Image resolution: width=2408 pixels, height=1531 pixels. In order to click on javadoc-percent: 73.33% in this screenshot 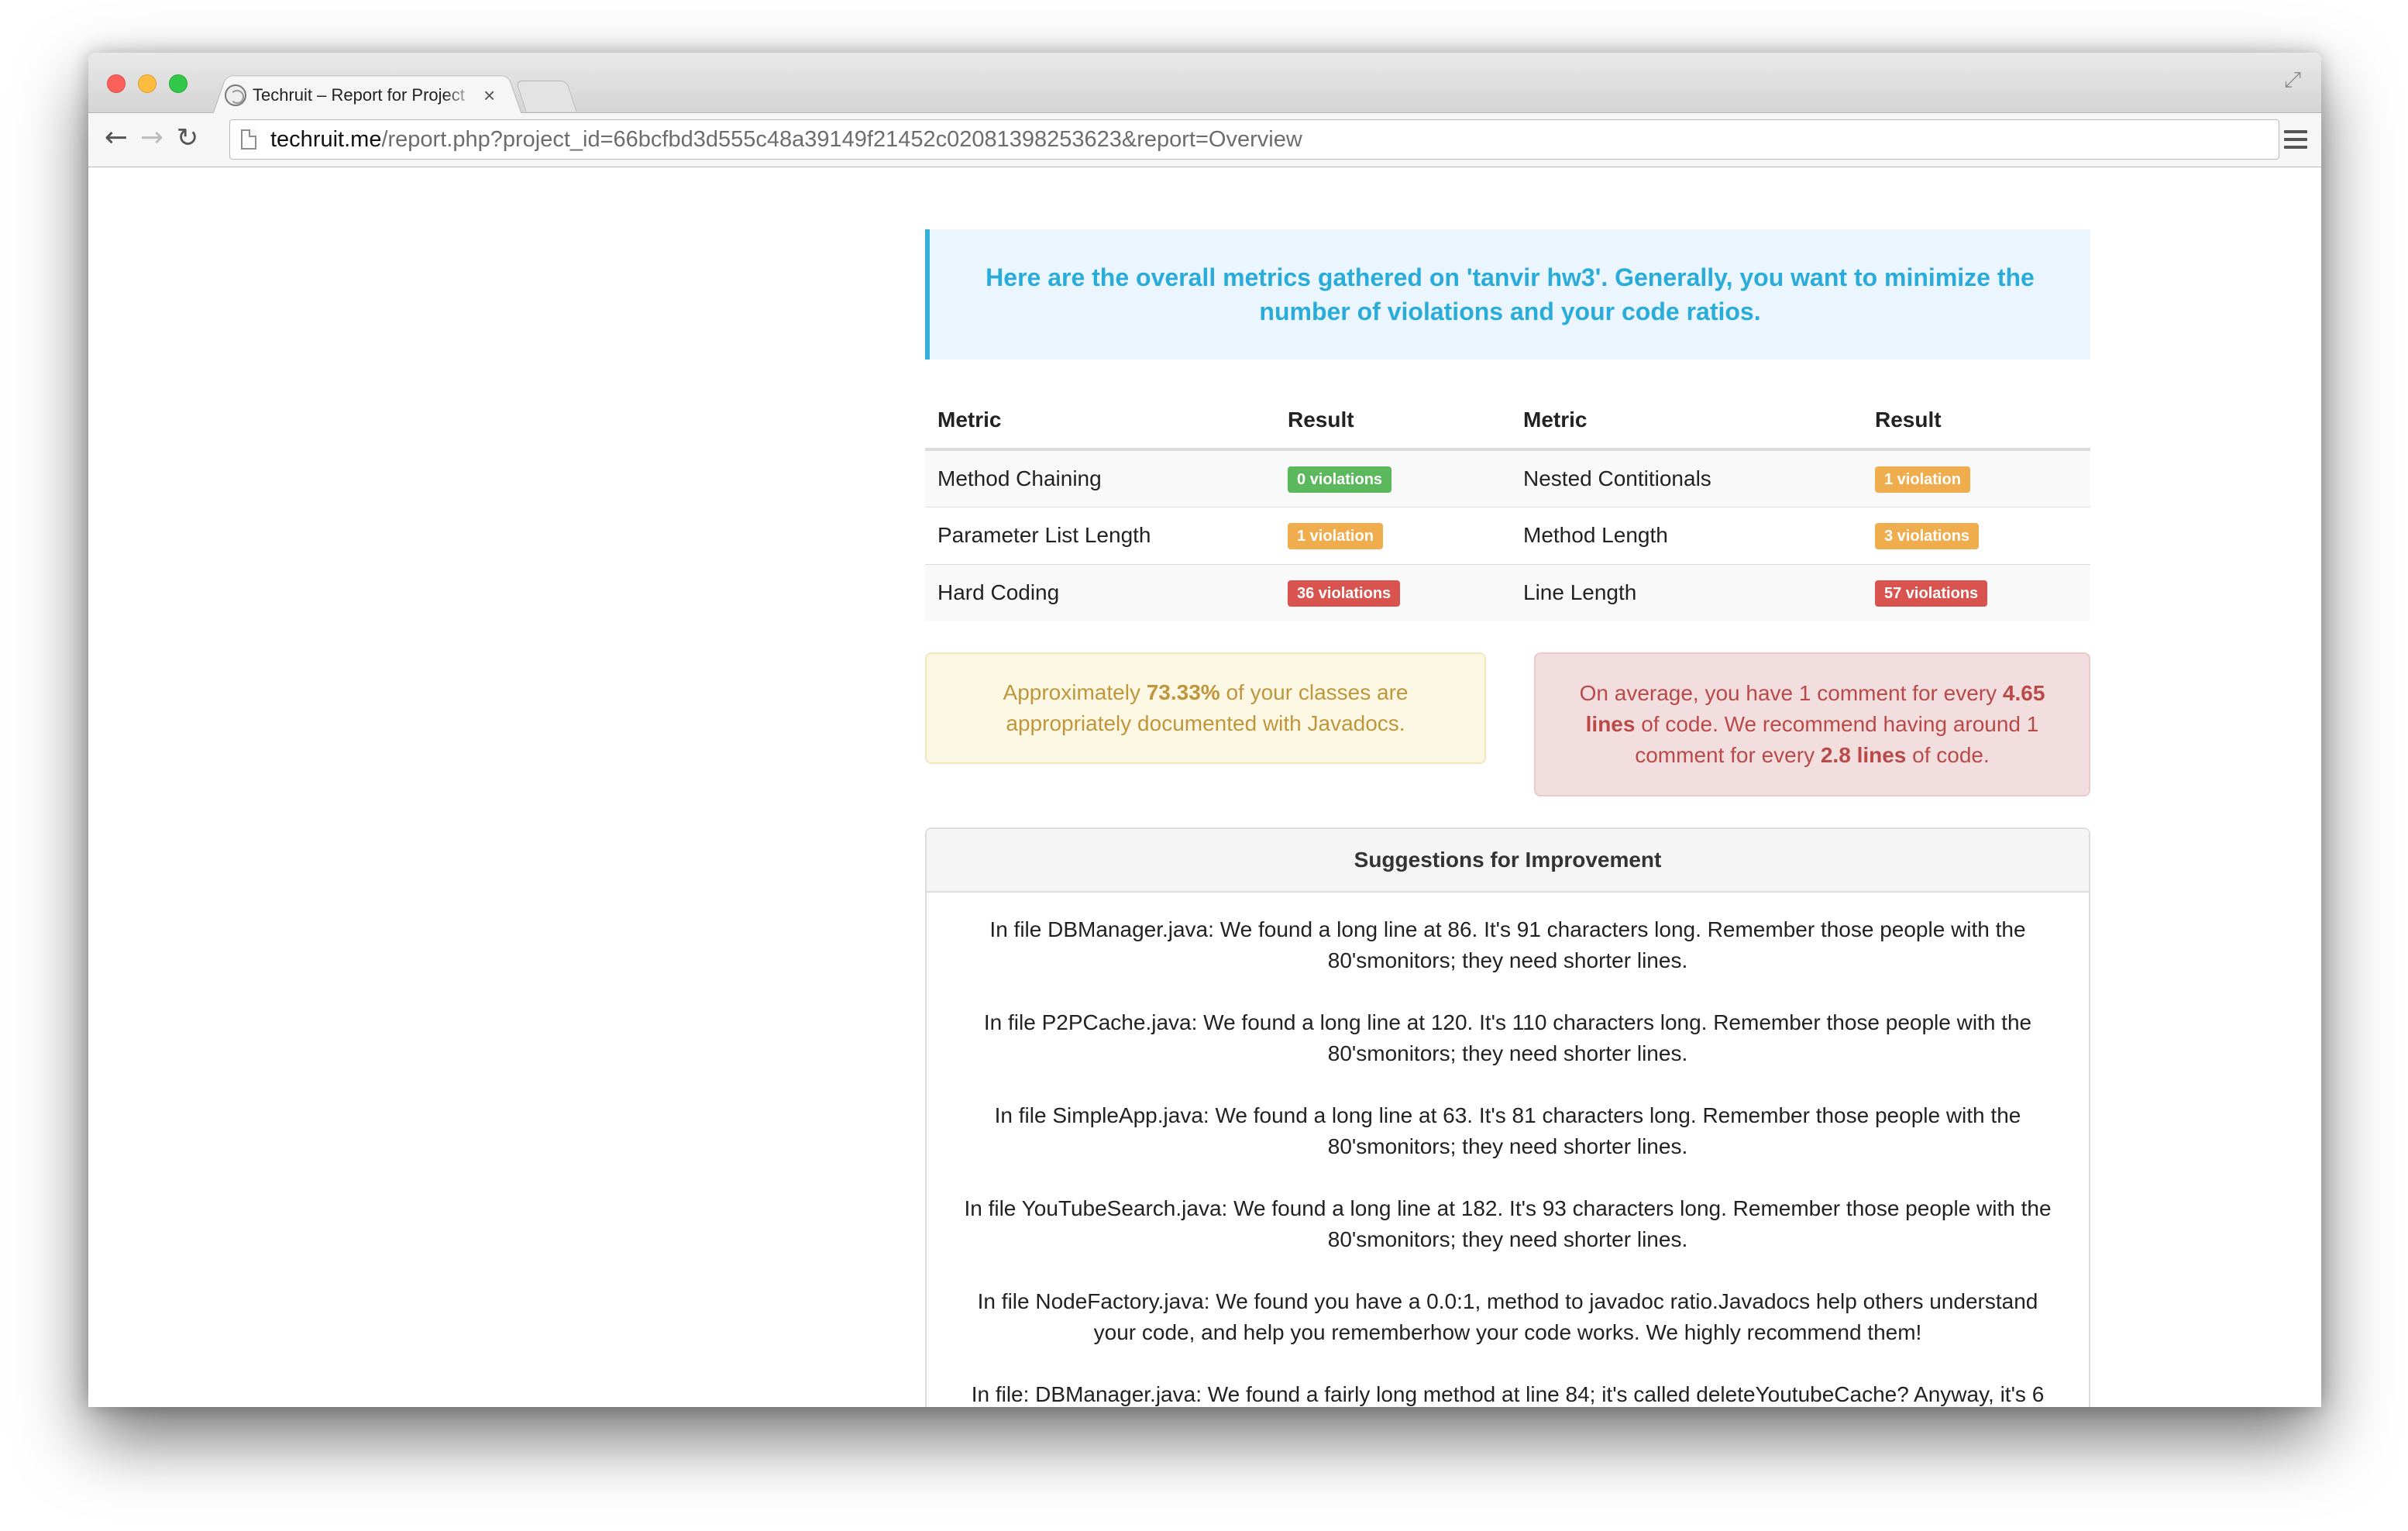, I will do `click(1183, 692)`.